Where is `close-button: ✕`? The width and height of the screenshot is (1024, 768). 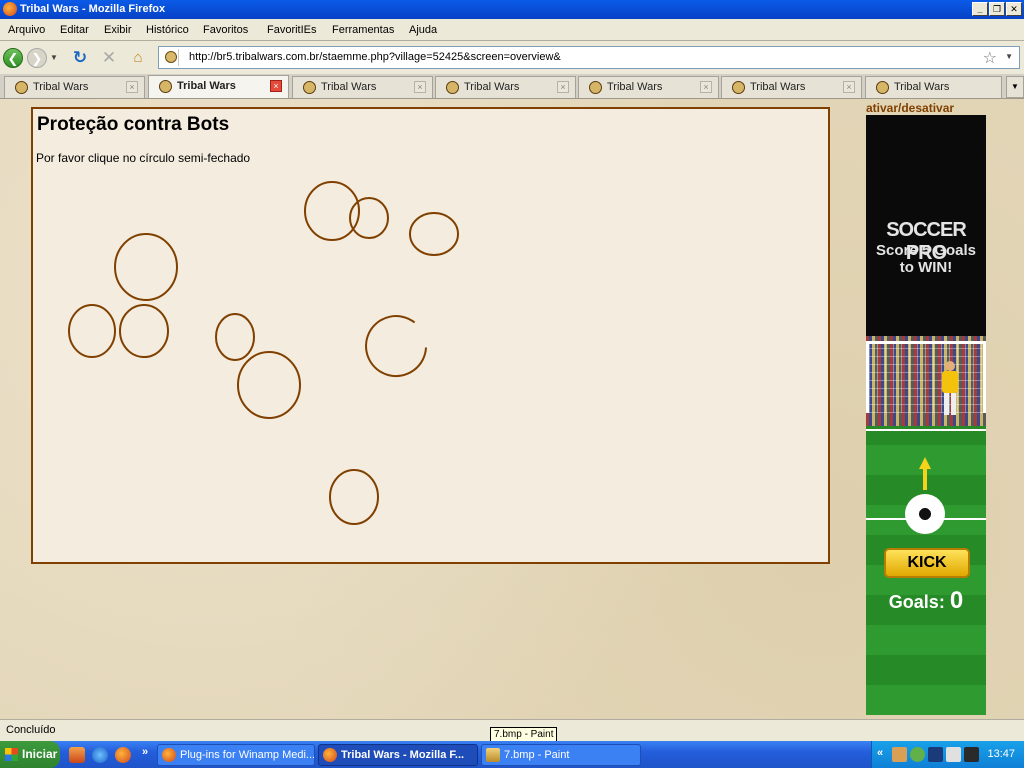
close-button: ✕ is located at coordinates (1014, 9).